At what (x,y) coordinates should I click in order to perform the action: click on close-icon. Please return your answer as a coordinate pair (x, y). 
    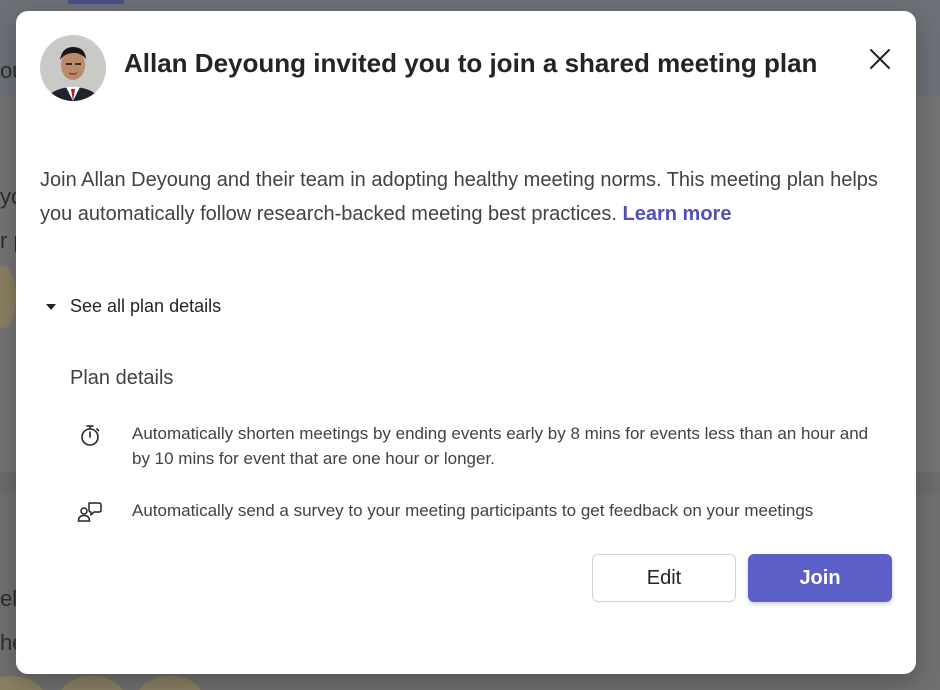
    Looking at the image, I should click on (880, 59).